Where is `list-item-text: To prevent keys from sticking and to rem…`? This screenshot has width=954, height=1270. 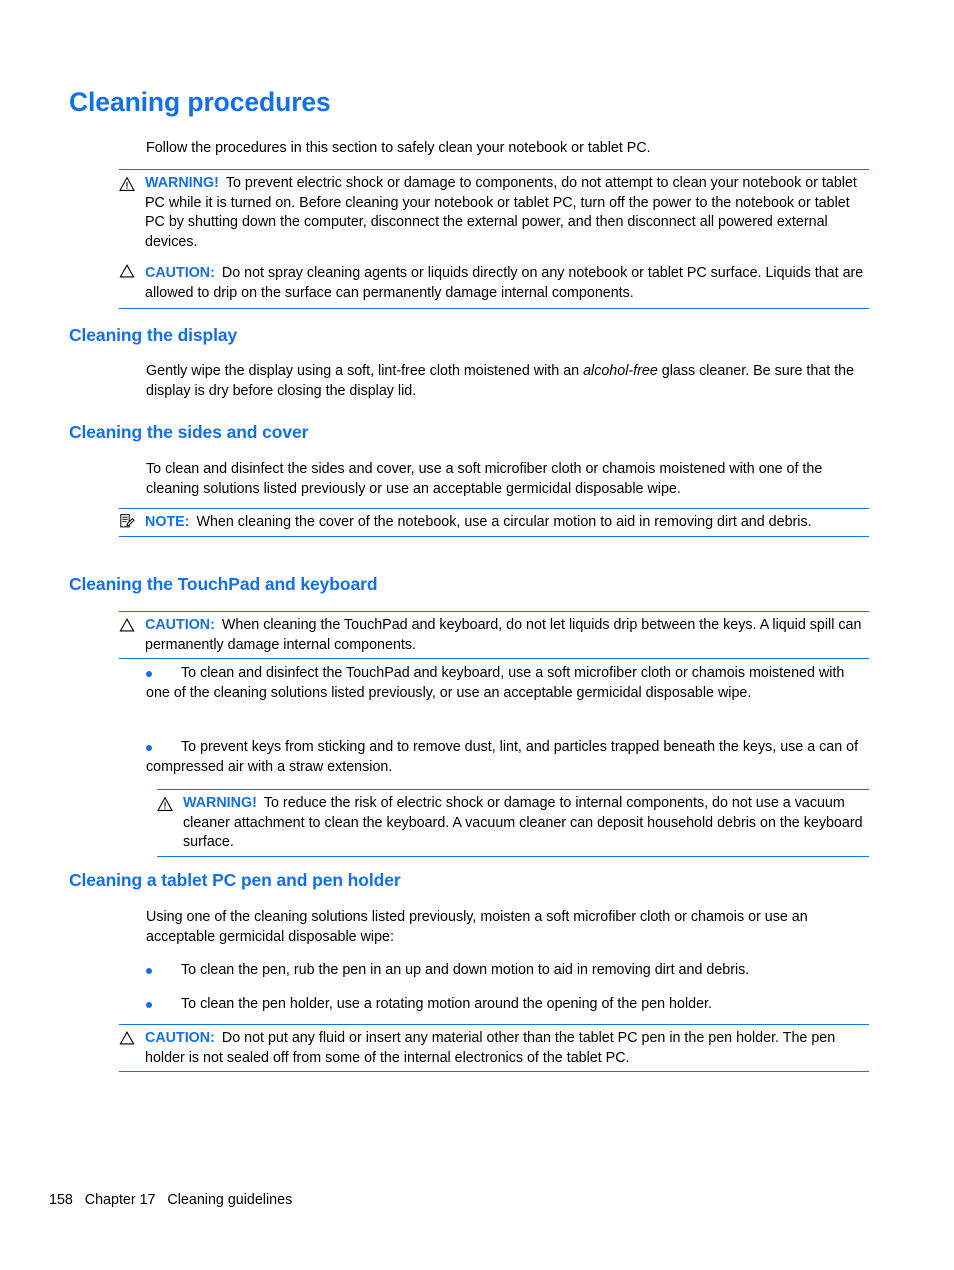
list-item-text: To prevent keys from sticking and to rem… is located at coordinates (502, 757).